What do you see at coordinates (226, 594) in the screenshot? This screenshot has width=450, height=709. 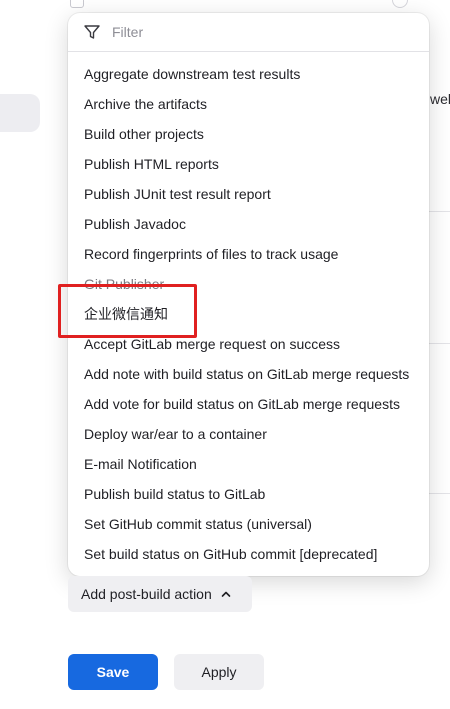 I see `chevron-up-icon` at bounding box center [226, 594].